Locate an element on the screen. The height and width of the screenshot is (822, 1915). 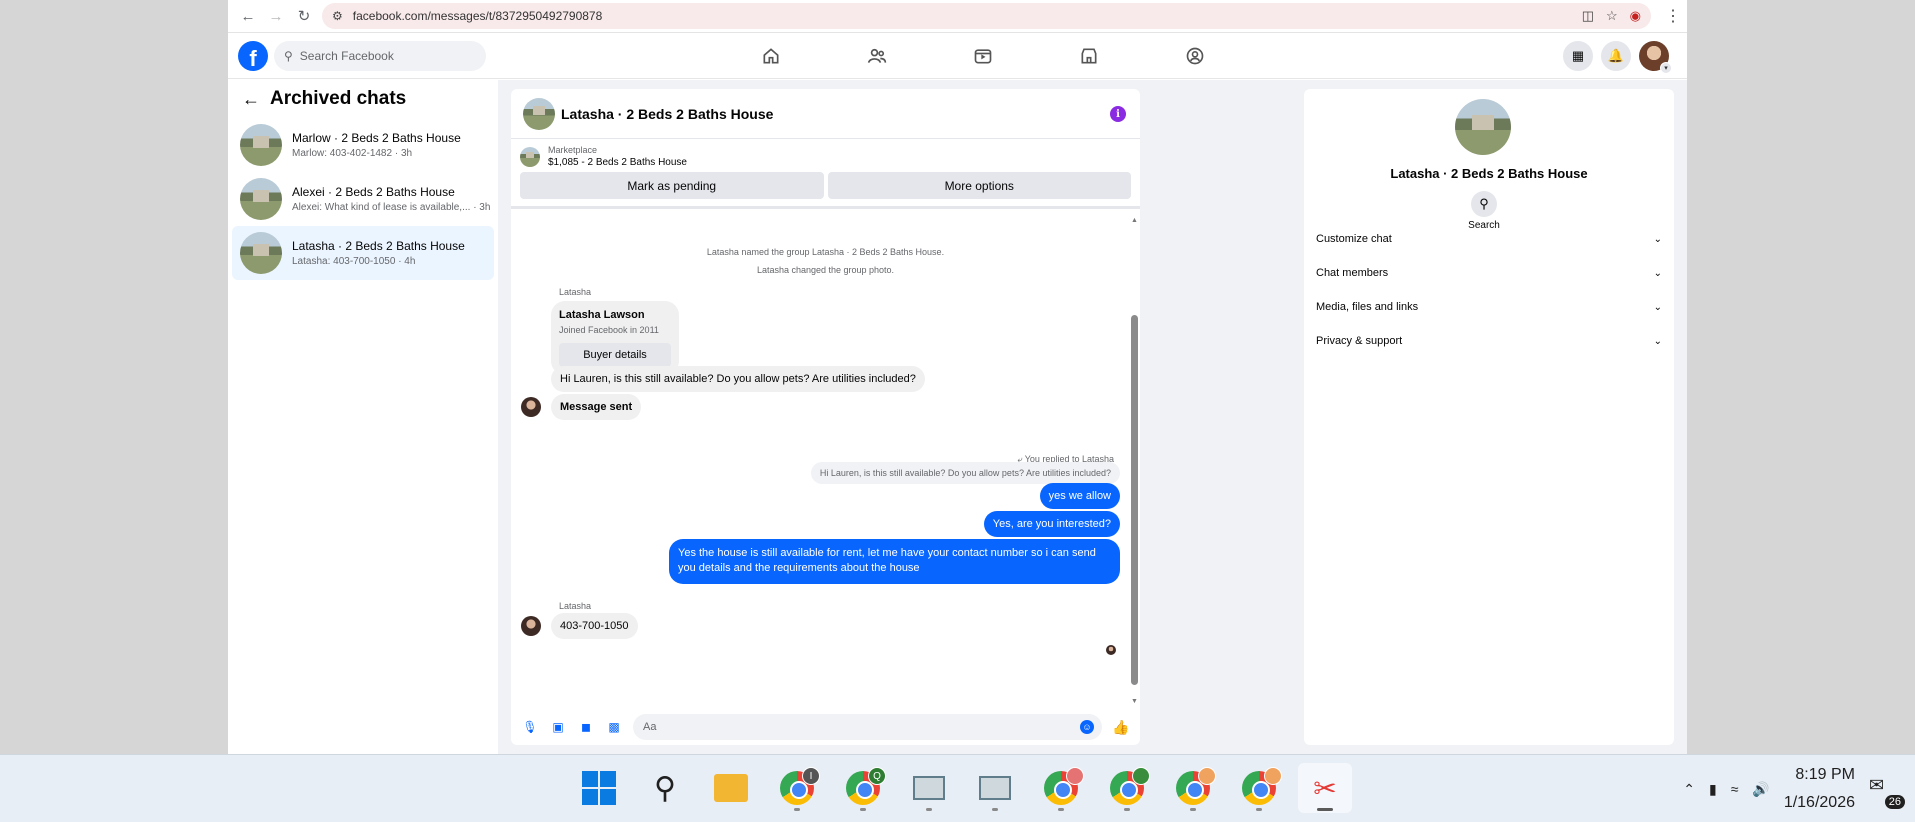
conversation-title: Latasha · 2 Beds 2 Baths House is located at coordinates (667, 114).